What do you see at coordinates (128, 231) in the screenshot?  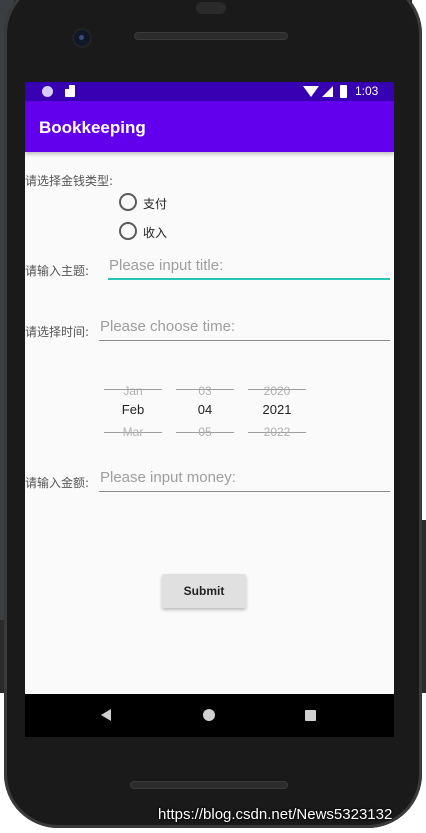 I see `radio-income` at bounding box center [128, 231].